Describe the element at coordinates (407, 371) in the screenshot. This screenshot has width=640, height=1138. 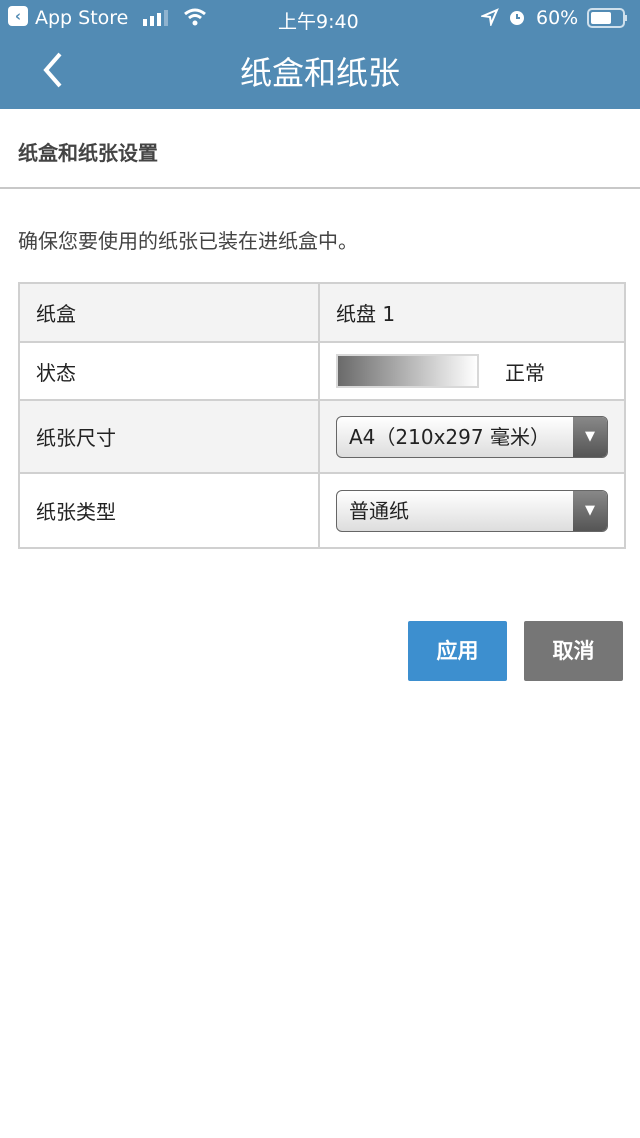
I see `paper-level-bar` at that location.